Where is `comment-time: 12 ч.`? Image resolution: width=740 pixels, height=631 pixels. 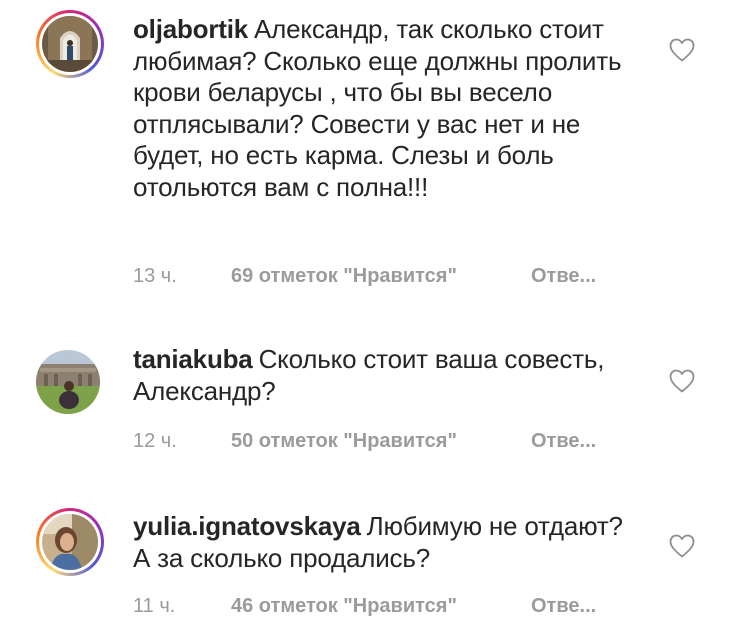 comment-time: 12 ч. is located at coordinates (155, 441).